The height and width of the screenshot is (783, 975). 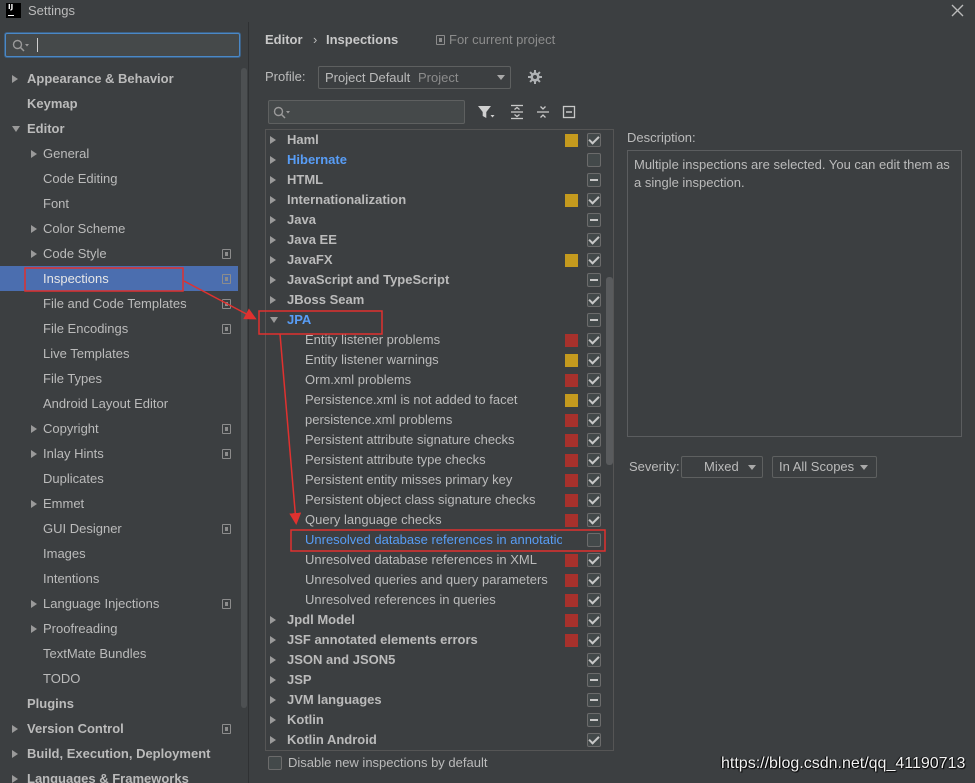 I want to click on inspection-group-kotlin-android: Kotlin Android, so click(x=439, y=740).